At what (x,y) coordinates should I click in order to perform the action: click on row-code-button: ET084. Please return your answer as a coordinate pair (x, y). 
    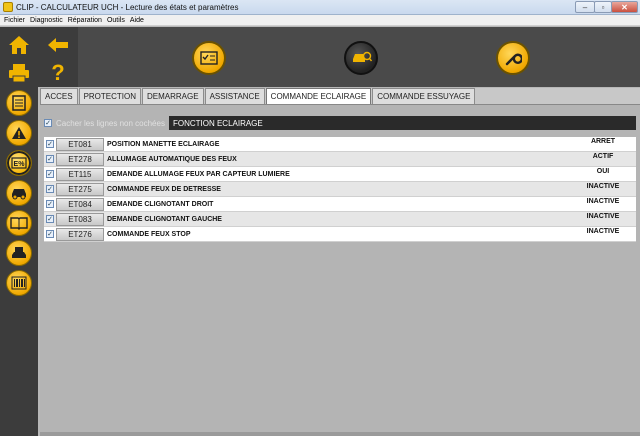
    Looking at the image, I should click on (80, 204).